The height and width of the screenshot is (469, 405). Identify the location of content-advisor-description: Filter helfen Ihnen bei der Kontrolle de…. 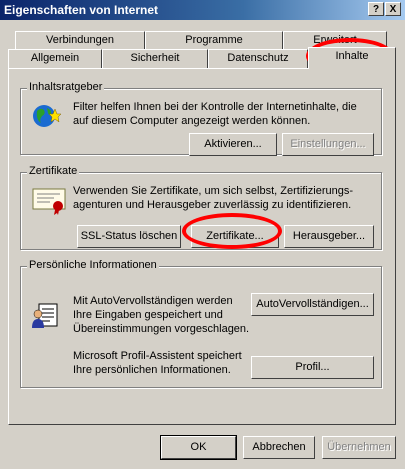
(215, 114).